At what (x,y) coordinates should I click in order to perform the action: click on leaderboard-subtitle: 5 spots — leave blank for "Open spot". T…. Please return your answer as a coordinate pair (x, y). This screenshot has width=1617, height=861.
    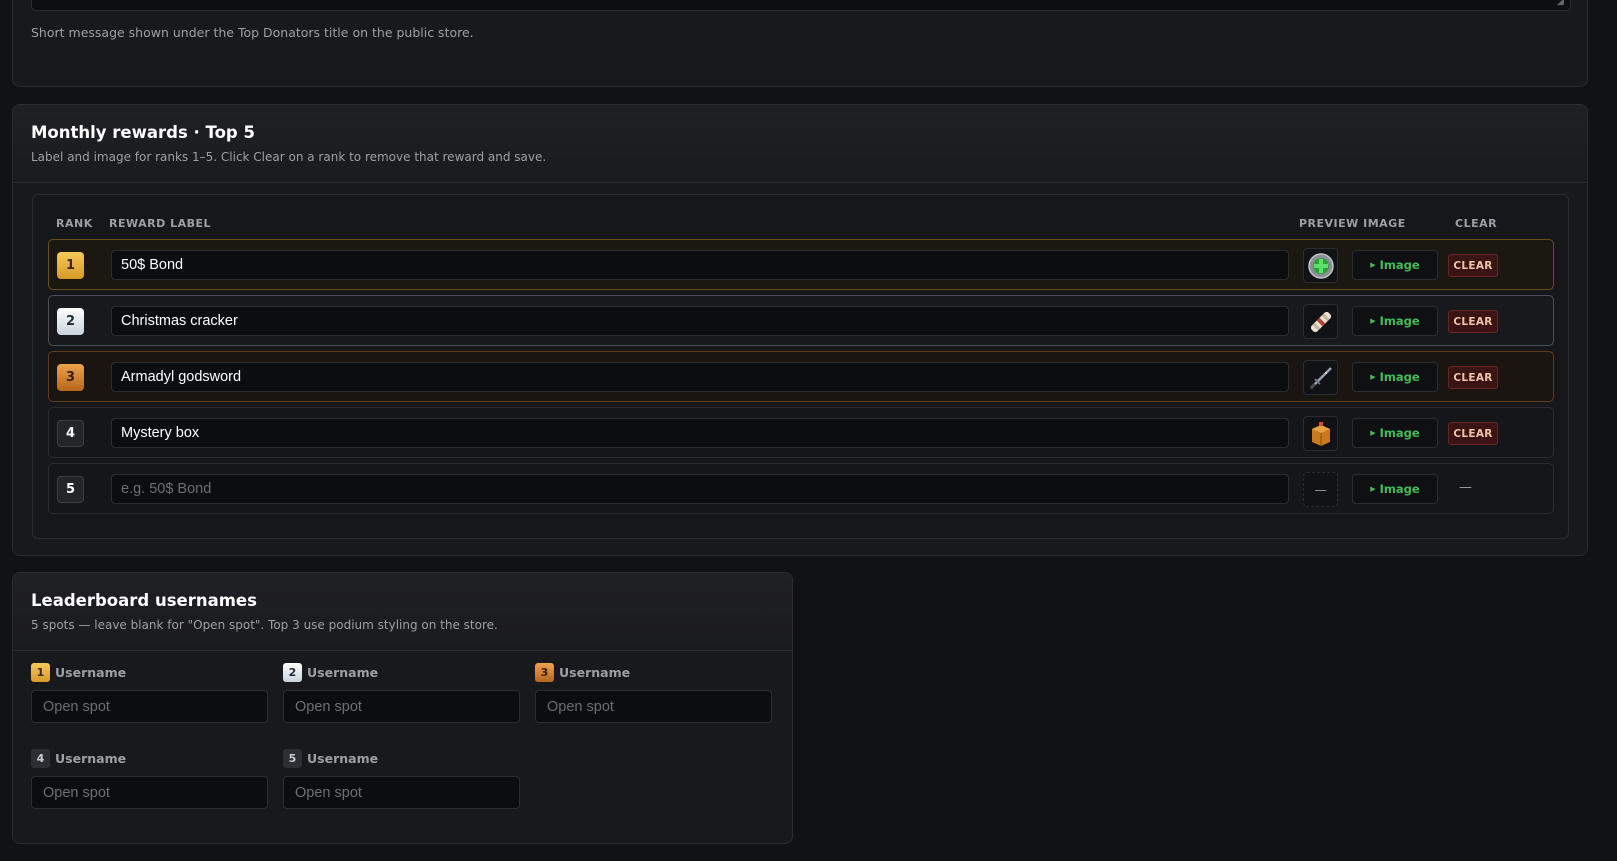
    Looking at the image, I should click on (264, 625).